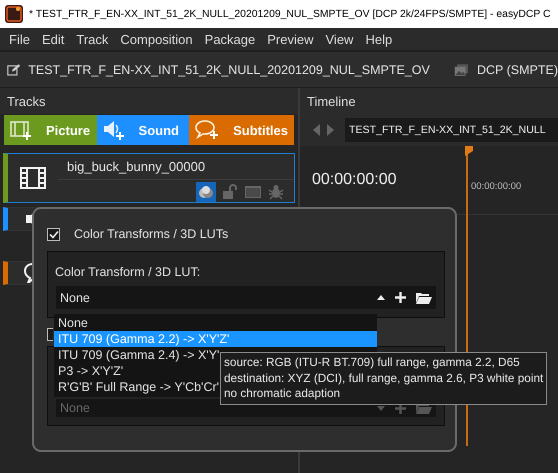 This screenshot has height=473, width=558. I want to click on checkbox-label: Color Transforms / 3D LUTs, so click(151, 234).